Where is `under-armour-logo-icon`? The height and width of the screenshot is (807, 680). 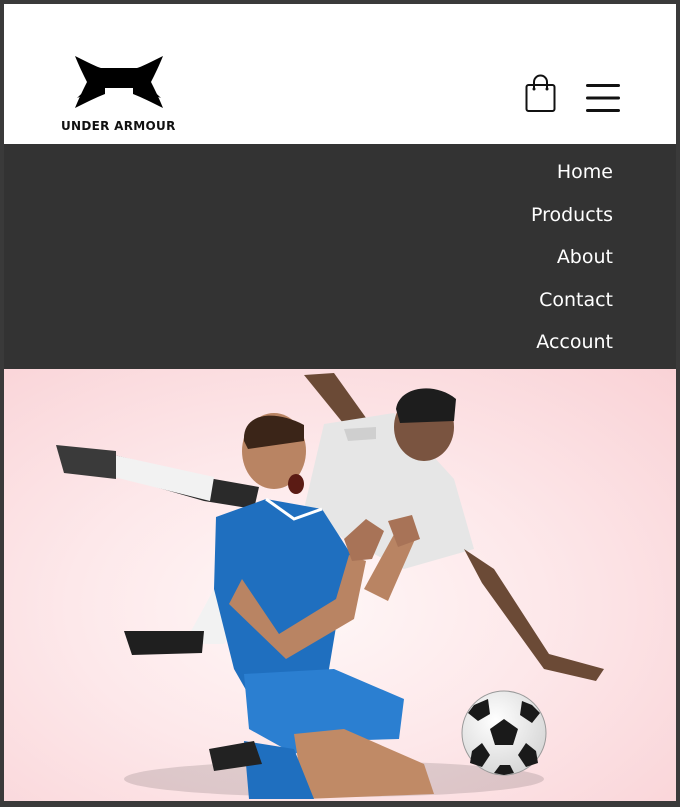 under-armour-logo-icon is located at coordinates (119, 82).